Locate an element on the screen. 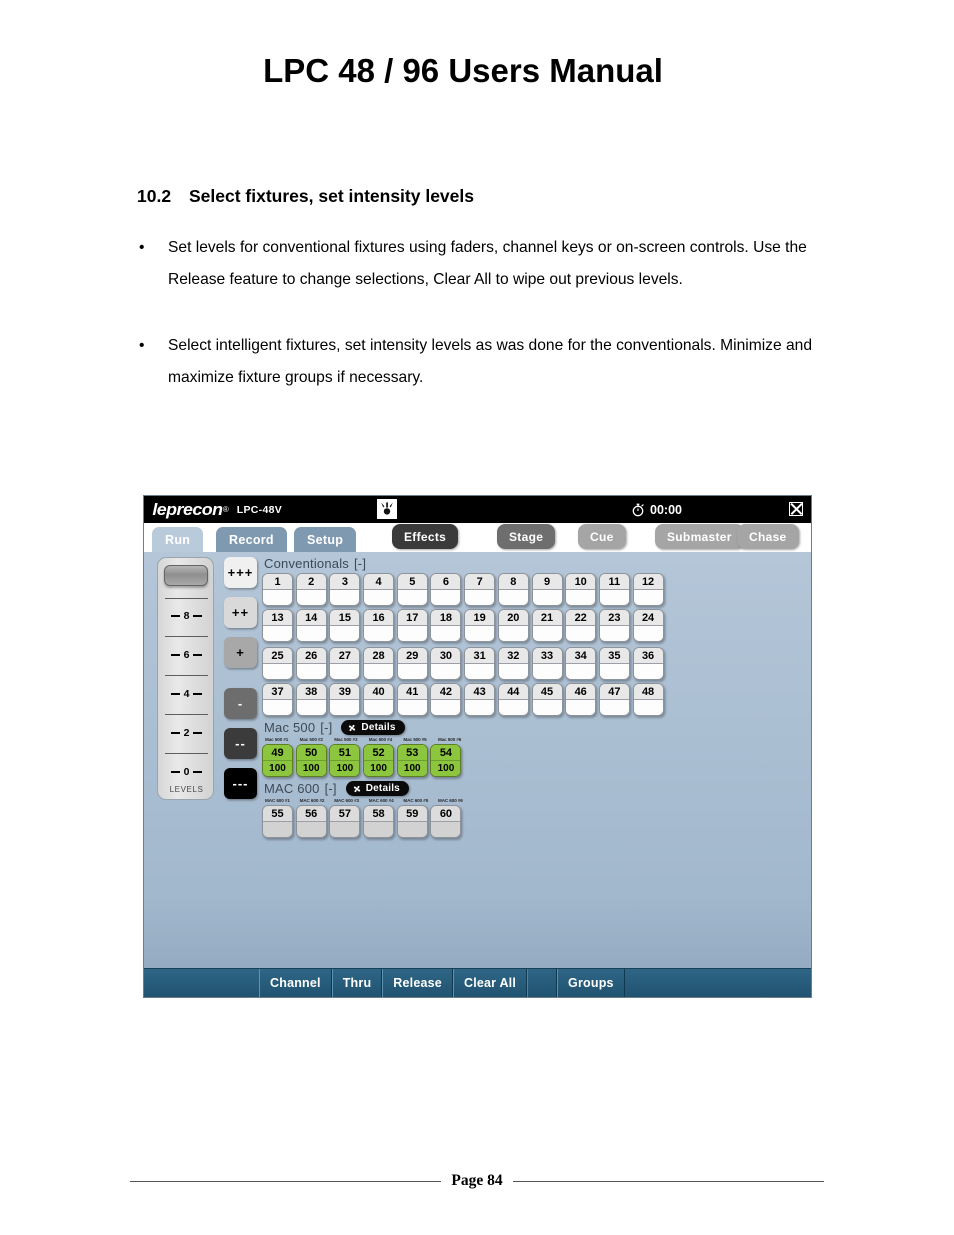 The image size is (954, 1235). channel-button: 6 is located at coordinates (446, 589).